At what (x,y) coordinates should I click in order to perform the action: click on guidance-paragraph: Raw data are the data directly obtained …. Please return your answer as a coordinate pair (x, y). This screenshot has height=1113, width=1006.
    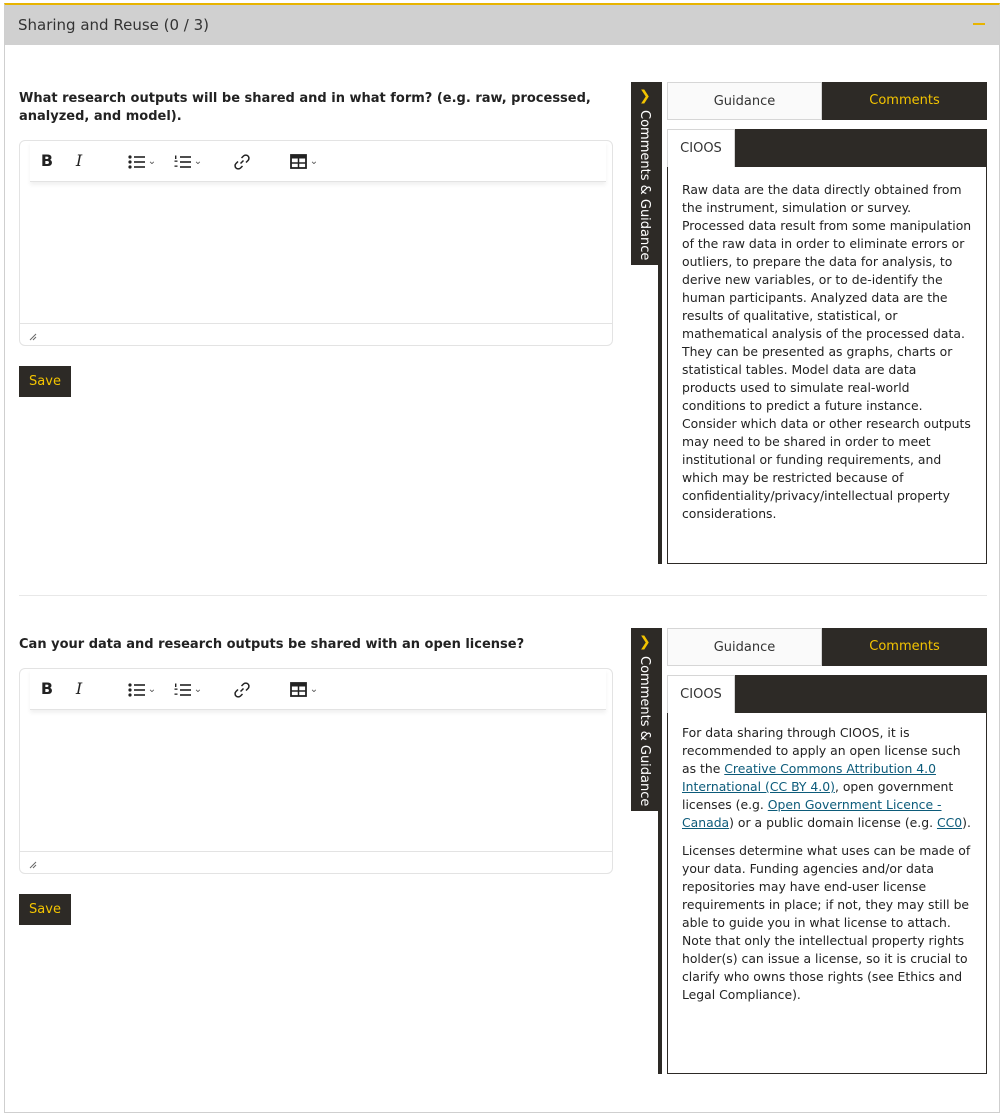
    Looking at the image, I should click on (827, 351).